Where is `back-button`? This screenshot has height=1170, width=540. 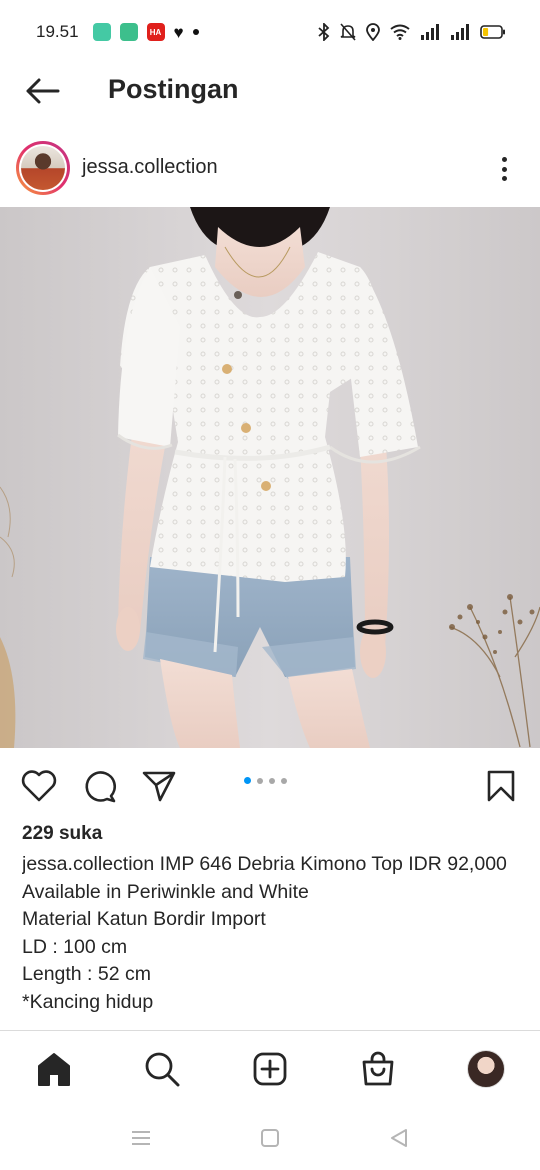 back-button is located at coordinates (42, 91).